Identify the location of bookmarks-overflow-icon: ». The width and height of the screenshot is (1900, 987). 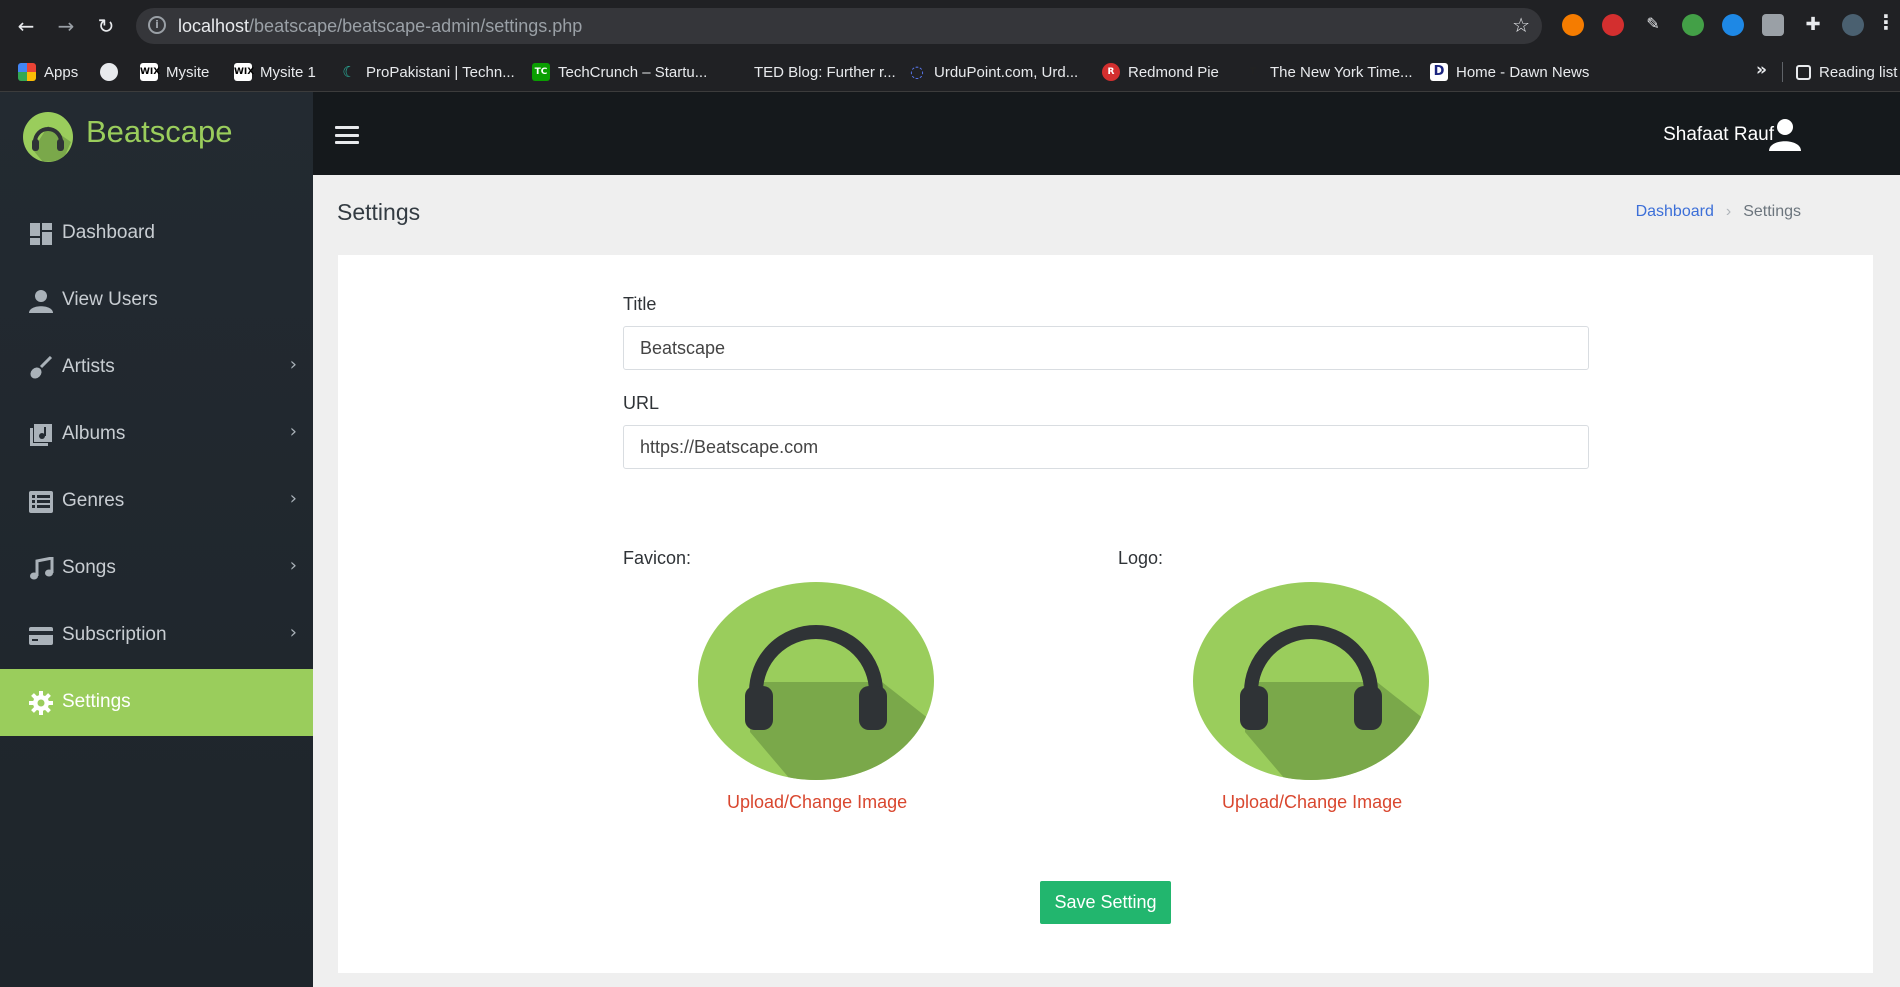
(1761, 70).